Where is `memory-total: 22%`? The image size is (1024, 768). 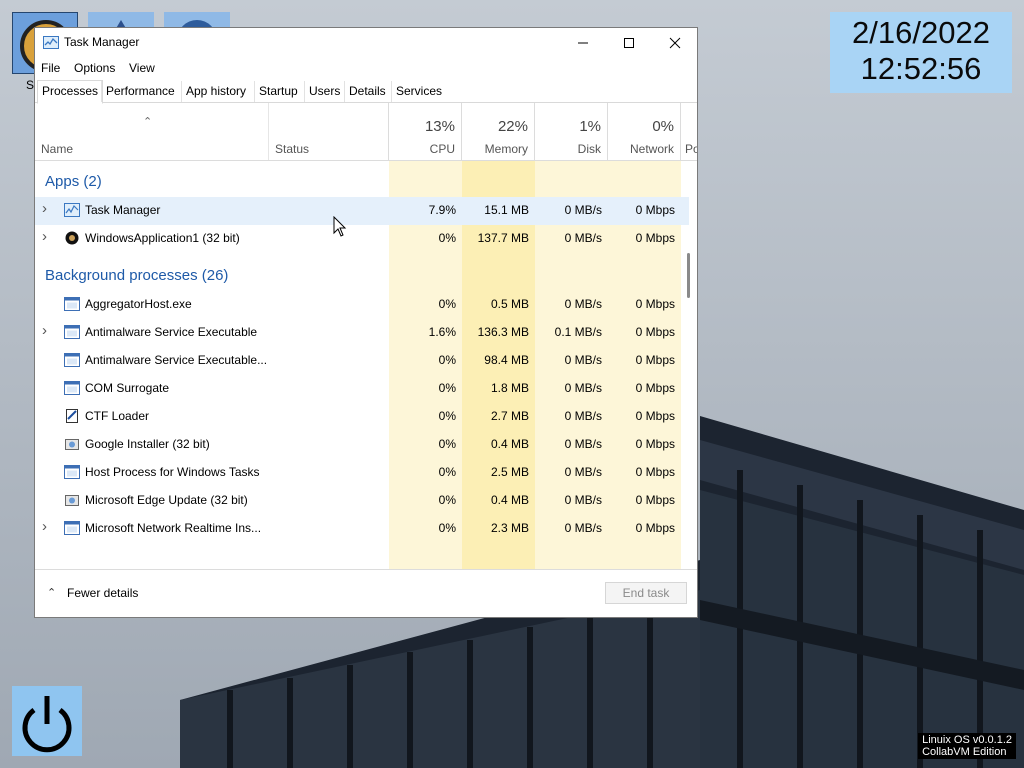 memory-total: 22% is located at coordinates (512, 126).